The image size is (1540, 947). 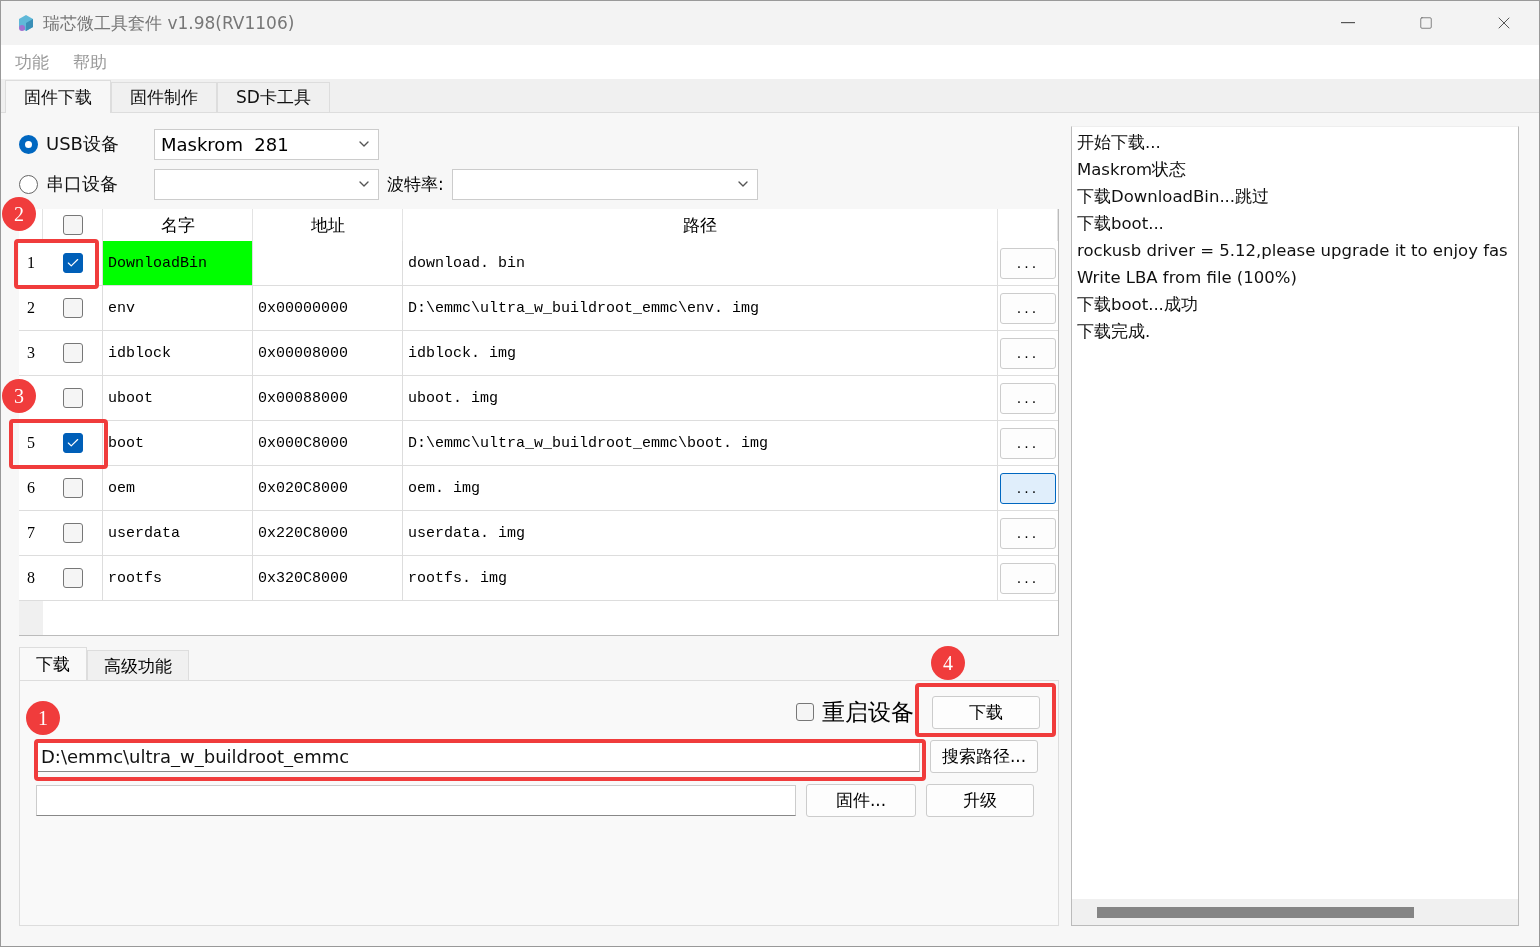 What do you see at coordinates (328, 353) in the screenshot?
I see `address-cell: 0x00008000` at bounding box center [328, 353].